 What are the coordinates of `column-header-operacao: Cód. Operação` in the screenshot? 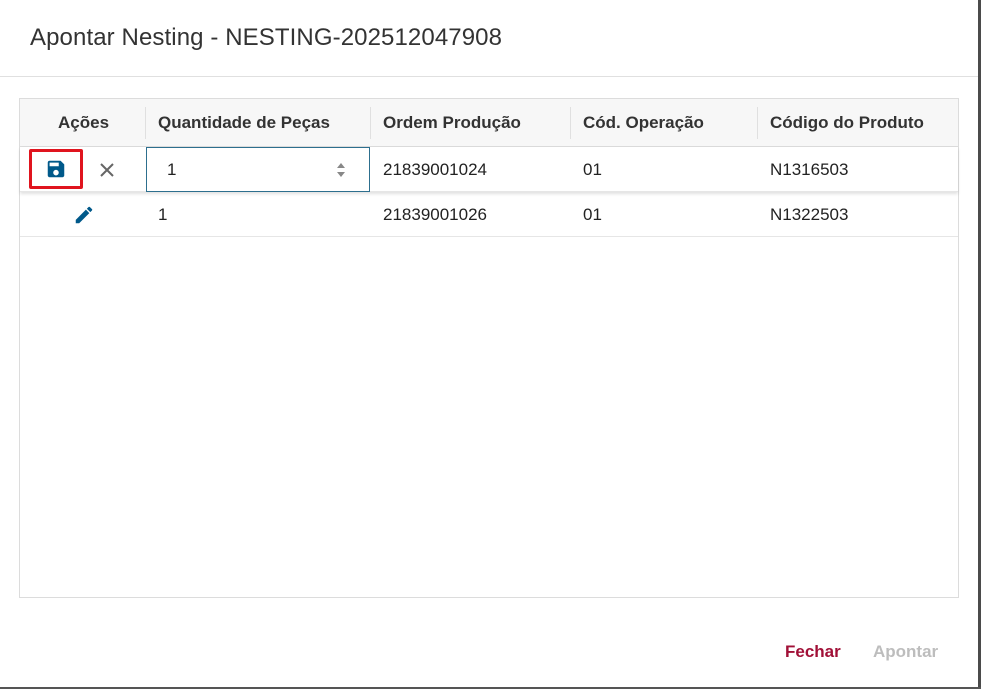 It's located at (643, 122).